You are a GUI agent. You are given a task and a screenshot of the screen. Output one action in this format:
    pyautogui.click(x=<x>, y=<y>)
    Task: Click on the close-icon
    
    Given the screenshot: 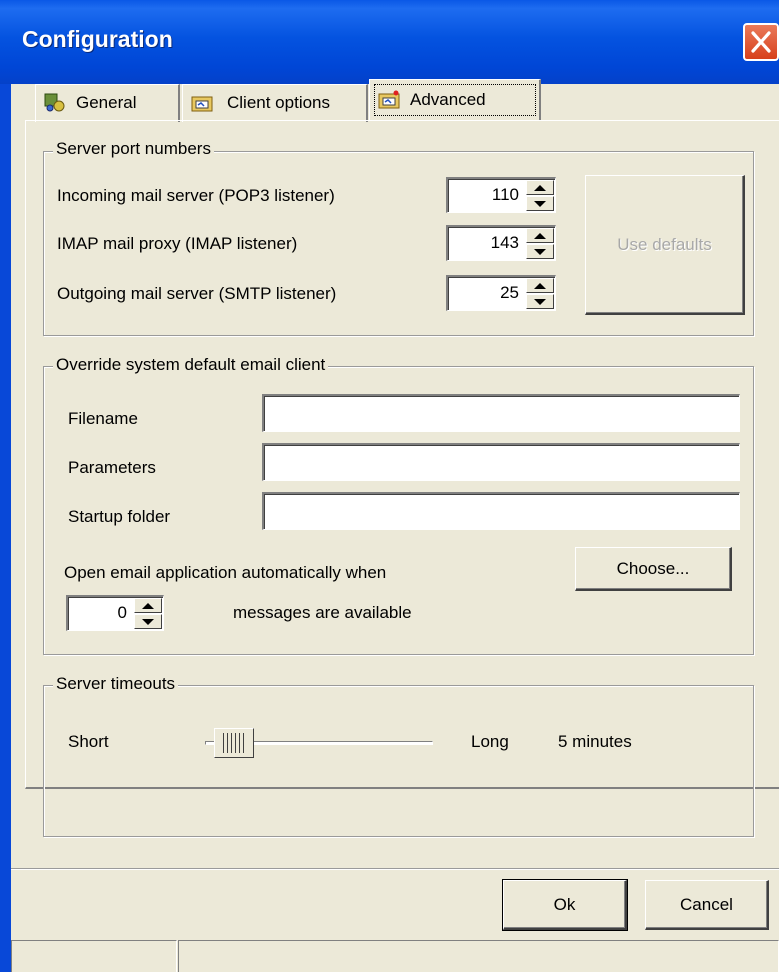 What is the action you would take?
    pyautogui.click(x=761, y=42)
    